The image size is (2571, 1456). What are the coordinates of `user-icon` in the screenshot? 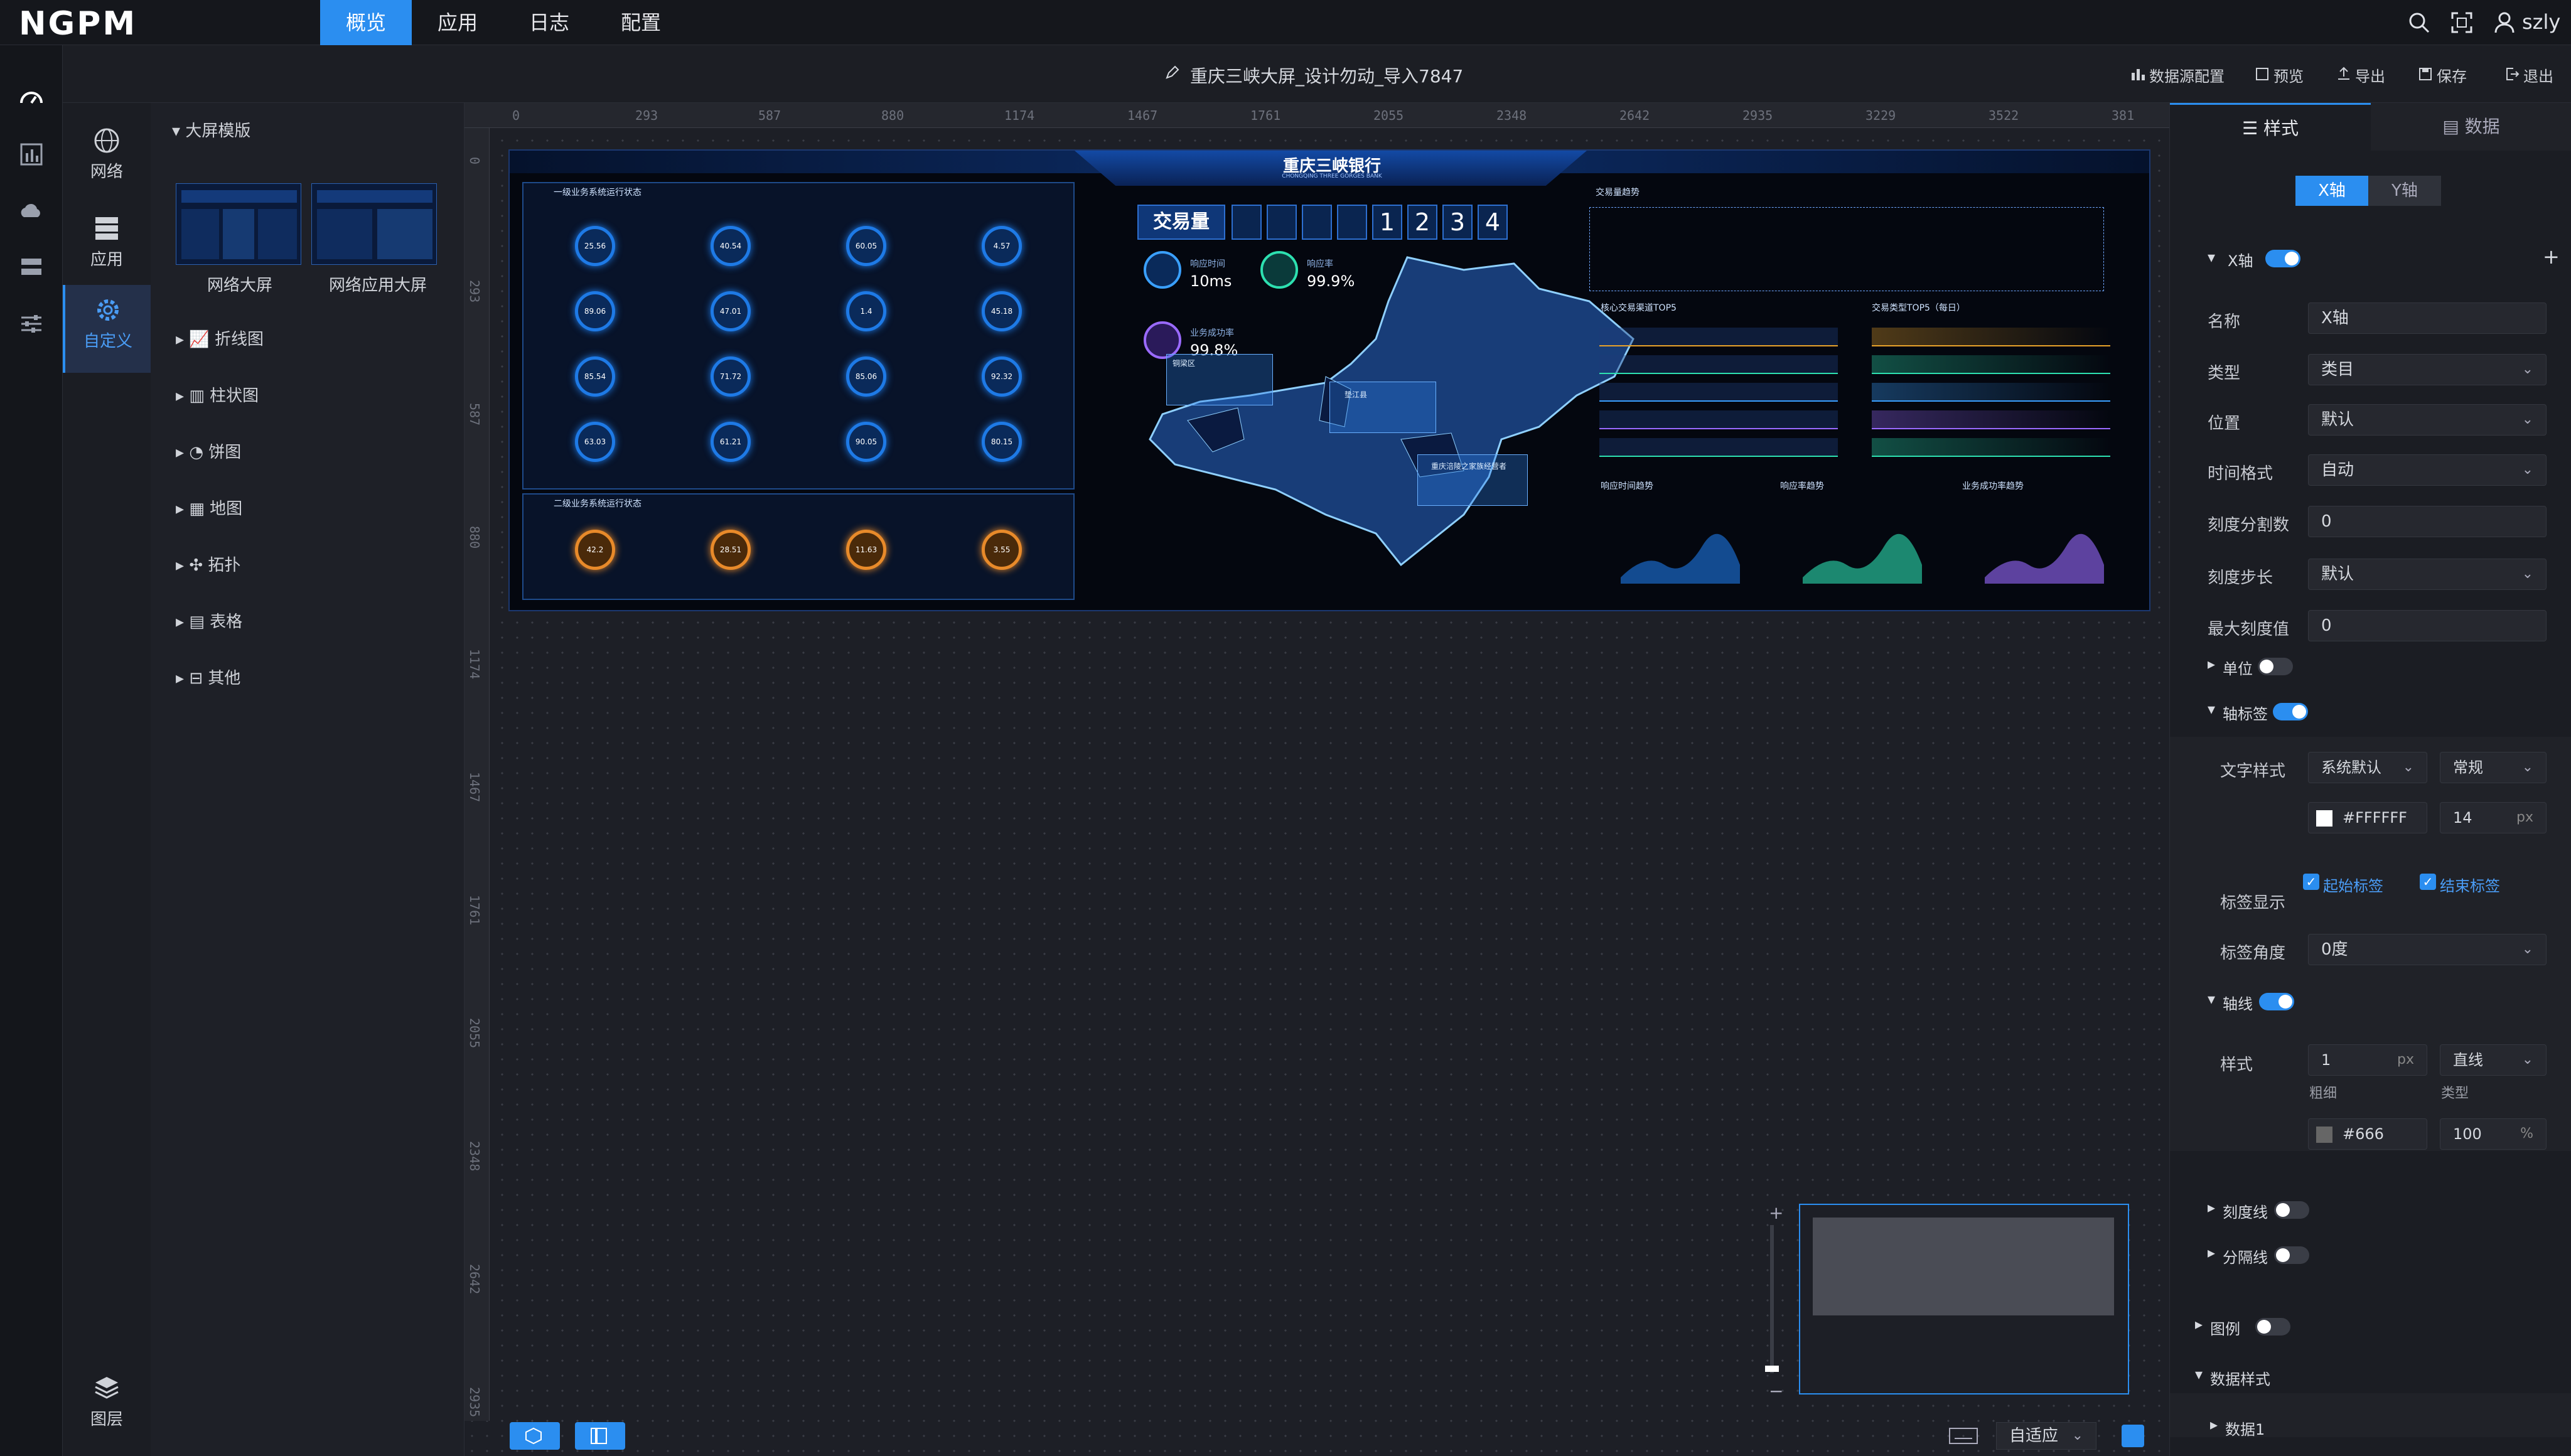 It's located at (2504, 22).